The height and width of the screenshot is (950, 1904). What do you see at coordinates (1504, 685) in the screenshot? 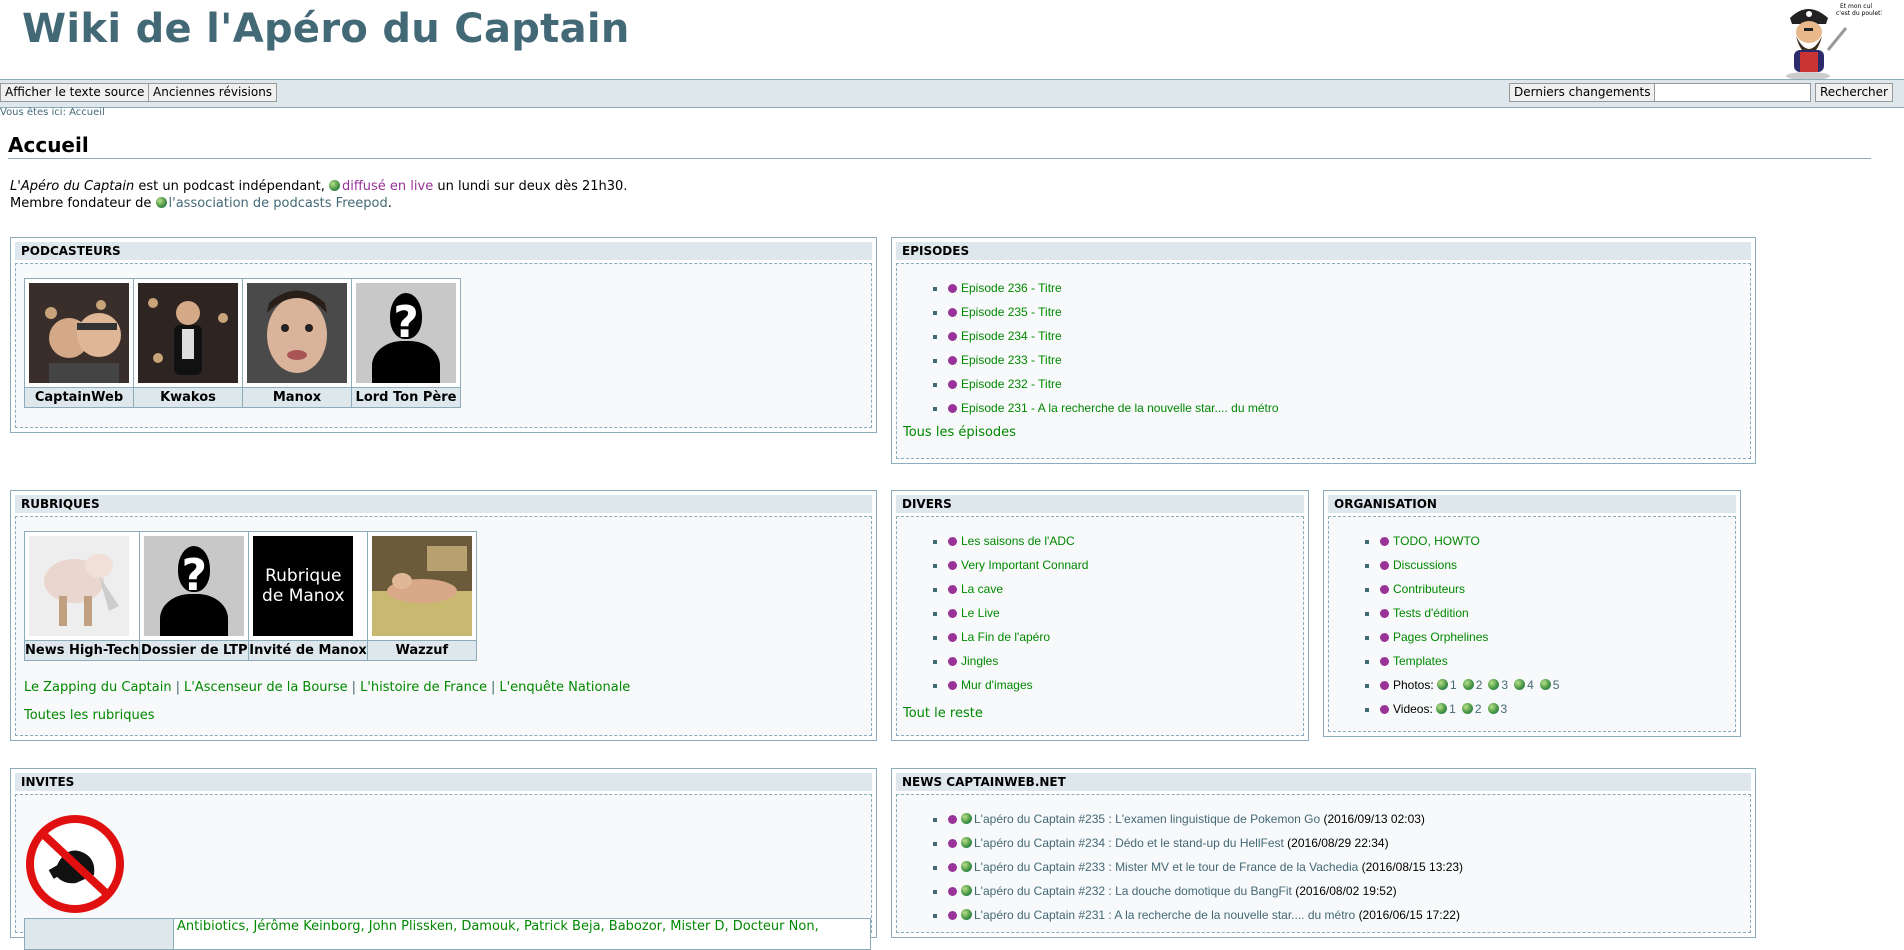
I see `photo-link: 3` at bounding box center [1504, 685].